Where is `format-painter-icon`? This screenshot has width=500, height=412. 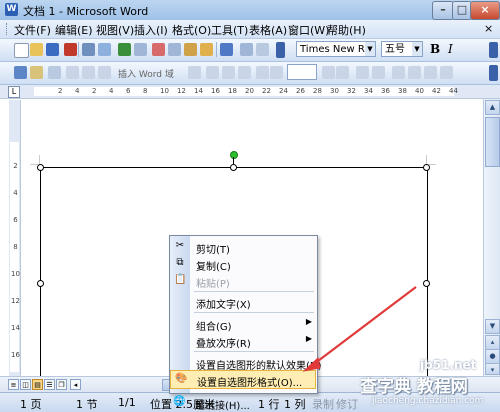
format-painter-icon is located at coordinates (206, 49).